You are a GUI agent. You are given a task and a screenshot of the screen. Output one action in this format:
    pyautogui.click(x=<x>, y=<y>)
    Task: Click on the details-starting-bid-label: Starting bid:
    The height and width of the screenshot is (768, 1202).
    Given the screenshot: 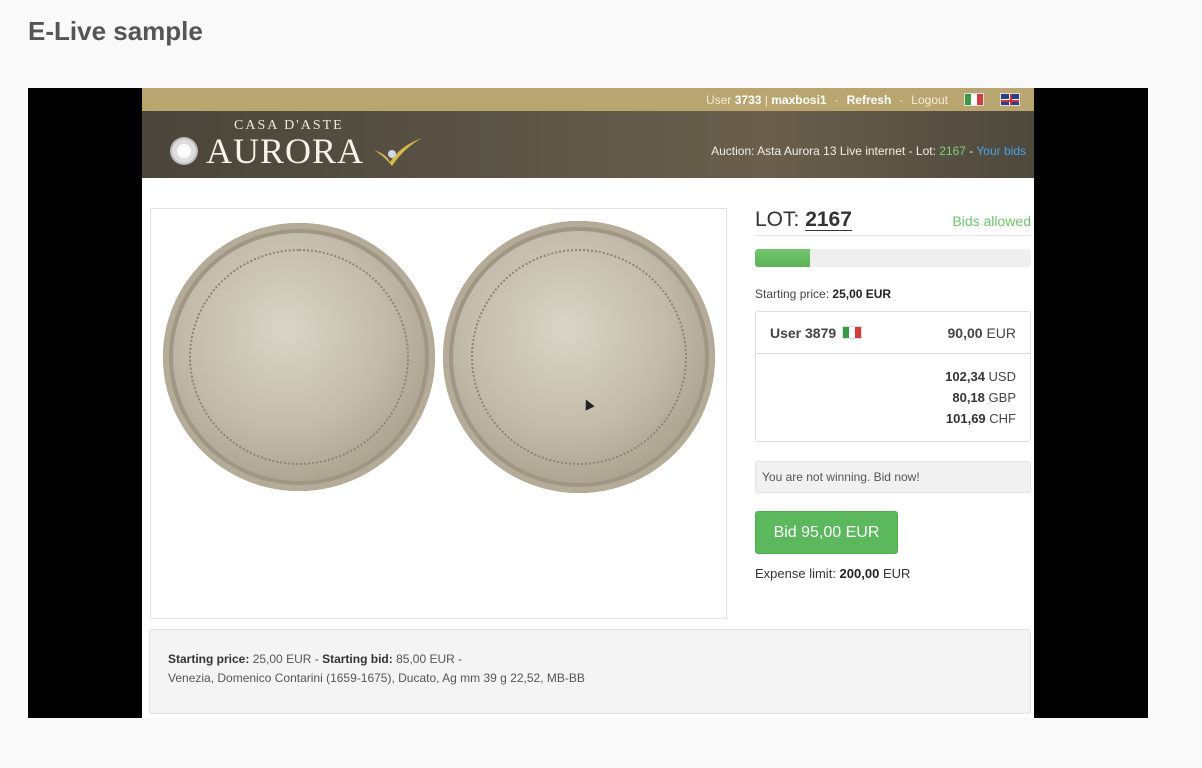 What is the action you would take?
    pyautogui.click(x=357, y=659)
    